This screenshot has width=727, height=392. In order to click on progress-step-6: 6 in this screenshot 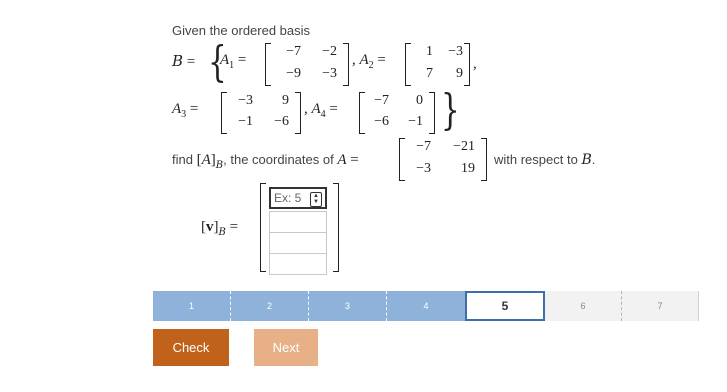, I will do `click(583, 306)`.